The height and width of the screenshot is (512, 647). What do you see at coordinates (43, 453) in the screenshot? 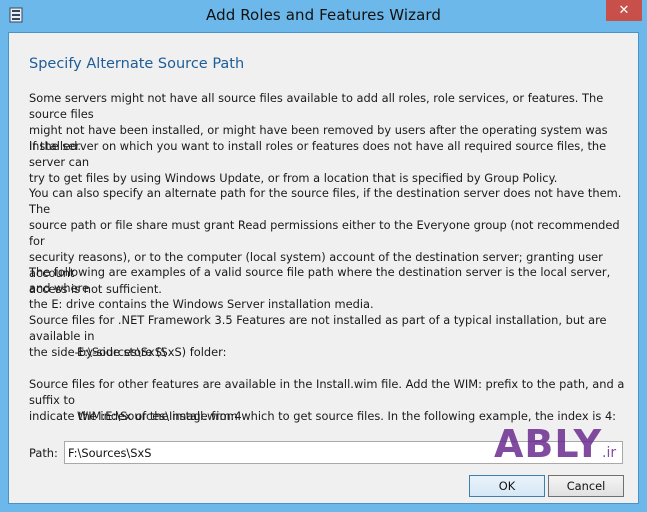
I see `path-label: Path:` at bounding box center [43, 453].